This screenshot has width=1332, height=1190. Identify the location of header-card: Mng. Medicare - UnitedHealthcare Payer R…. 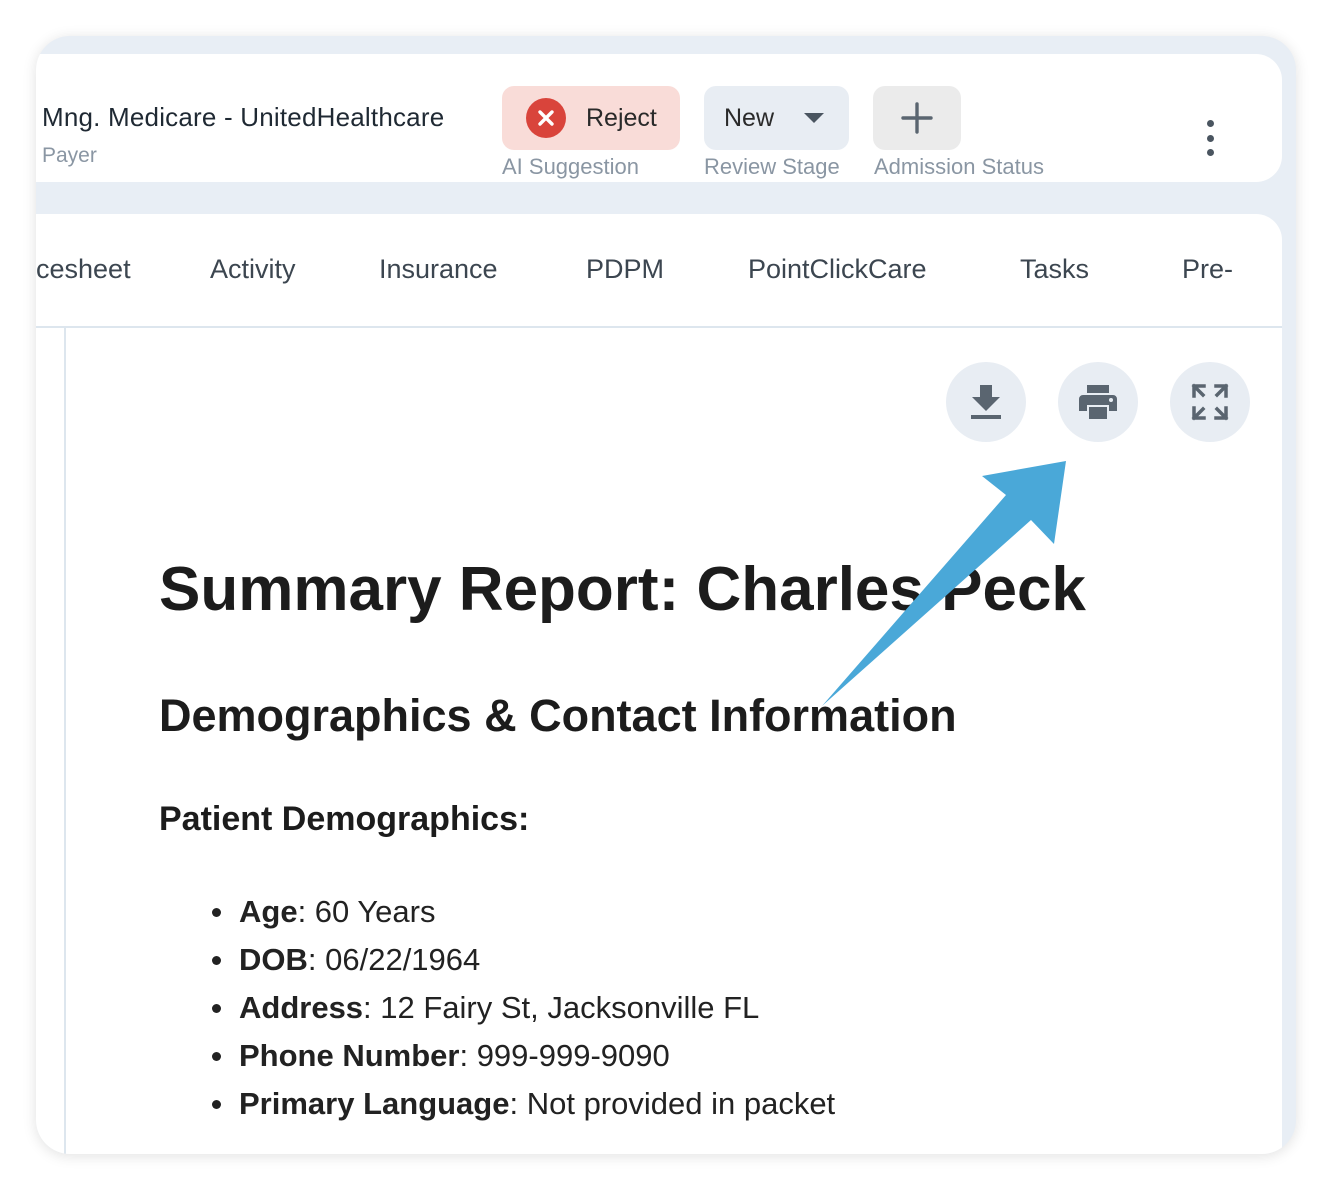
(659, 118).